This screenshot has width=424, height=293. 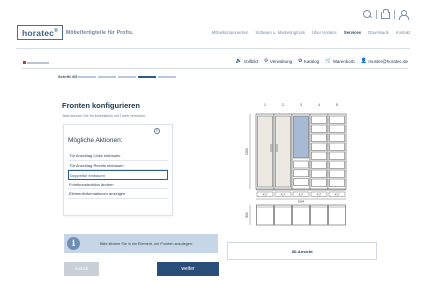 I want to click on brand-mark, so click(x=36, y=62).